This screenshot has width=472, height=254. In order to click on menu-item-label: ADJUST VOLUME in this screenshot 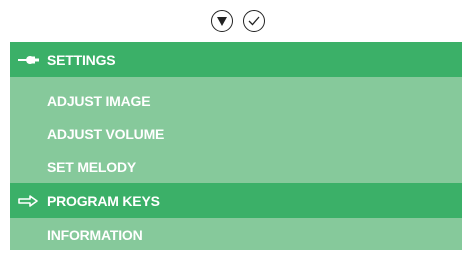, I will do `click(106, 133)`.